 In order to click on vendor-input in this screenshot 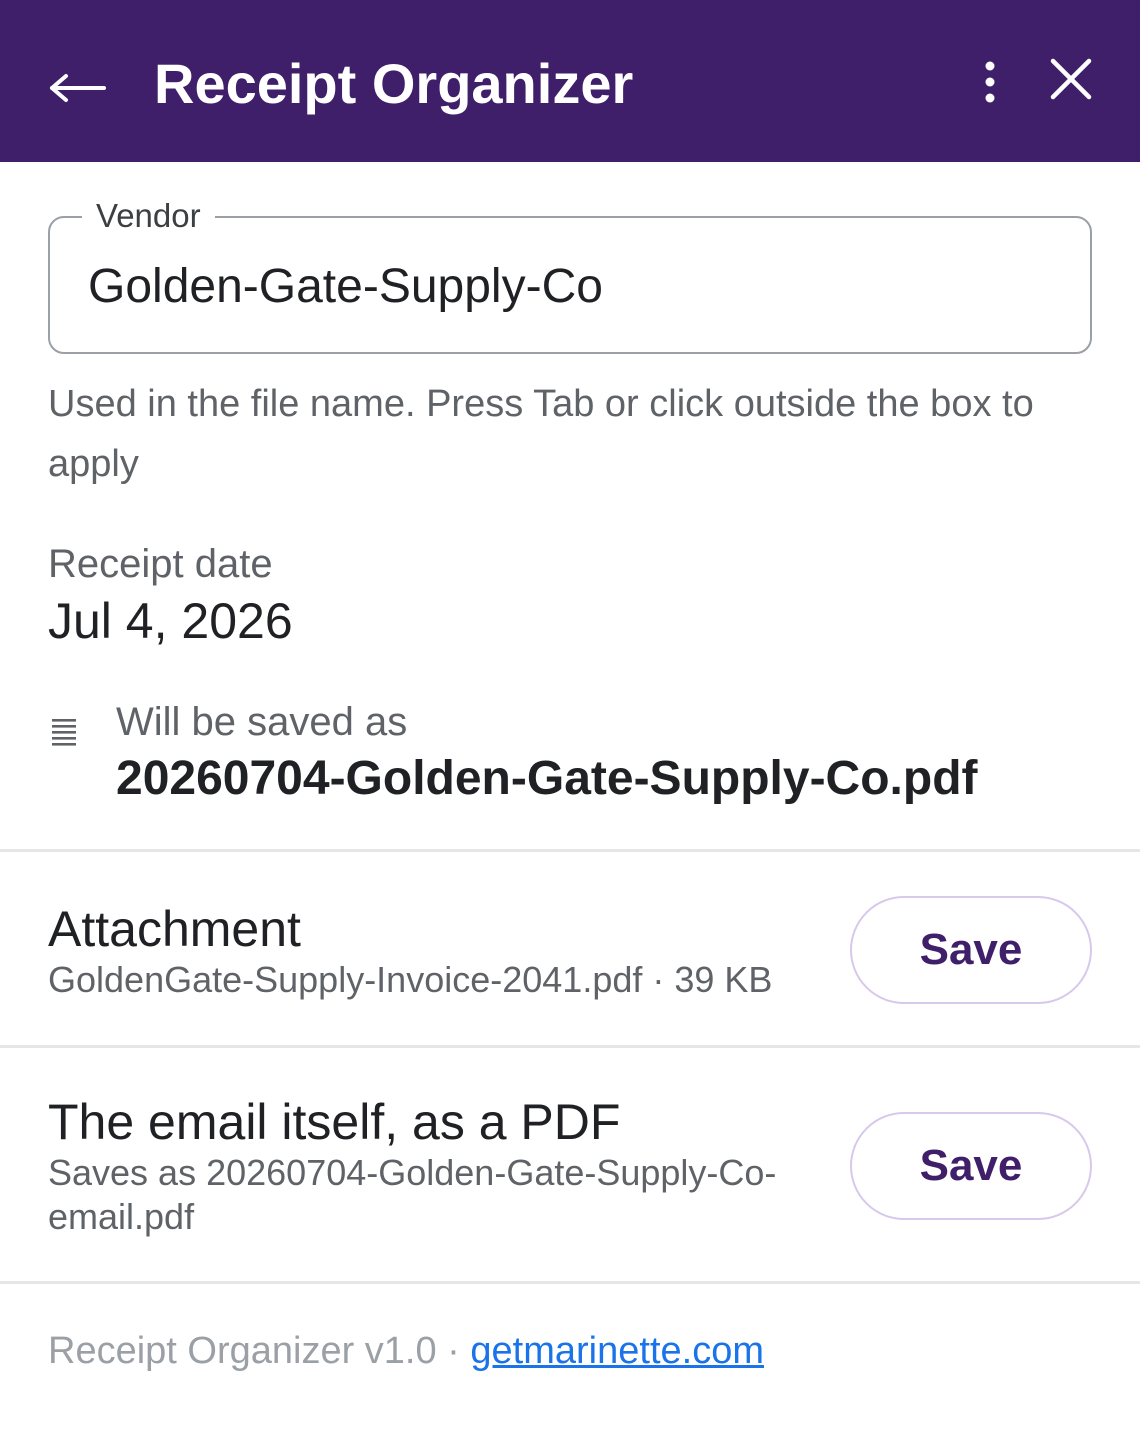, I will do `click(568, 286)`.